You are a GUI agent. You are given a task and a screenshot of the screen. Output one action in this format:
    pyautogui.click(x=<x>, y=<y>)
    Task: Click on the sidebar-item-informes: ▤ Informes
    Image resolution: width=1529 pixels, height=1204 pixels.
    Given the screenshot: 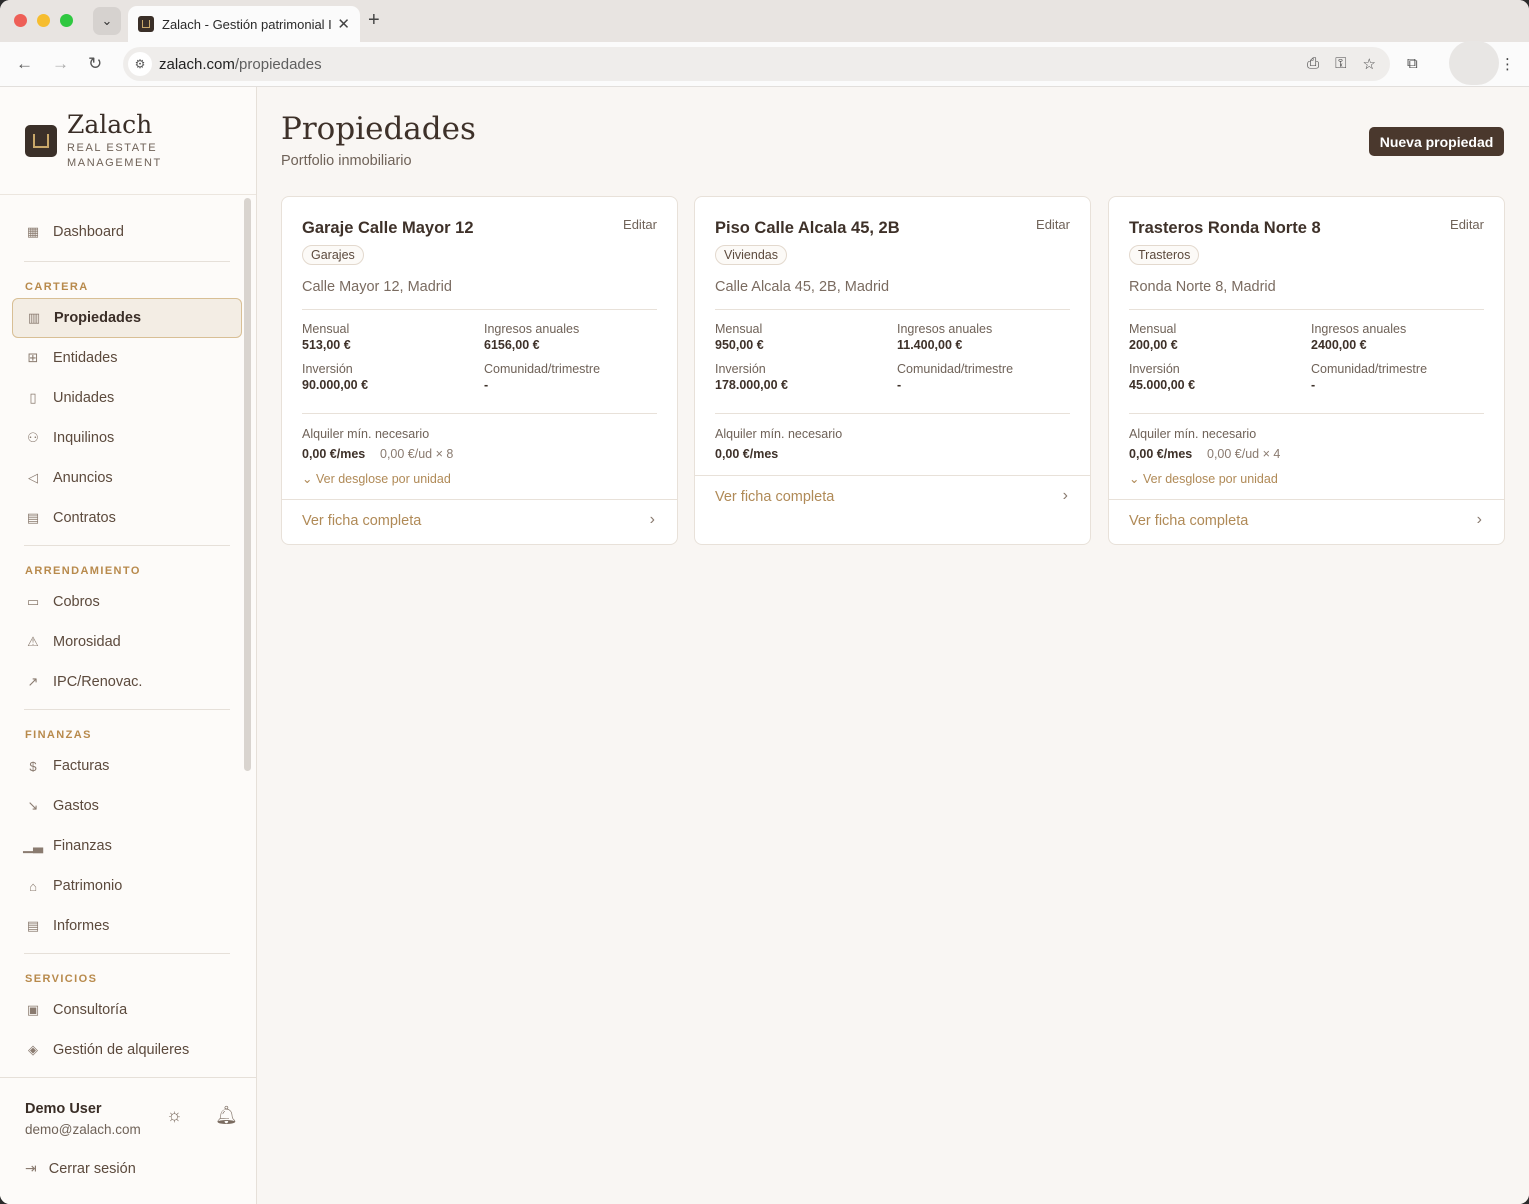 What is the action you would take?
    pyautogui.click(x=127, y=926)
    